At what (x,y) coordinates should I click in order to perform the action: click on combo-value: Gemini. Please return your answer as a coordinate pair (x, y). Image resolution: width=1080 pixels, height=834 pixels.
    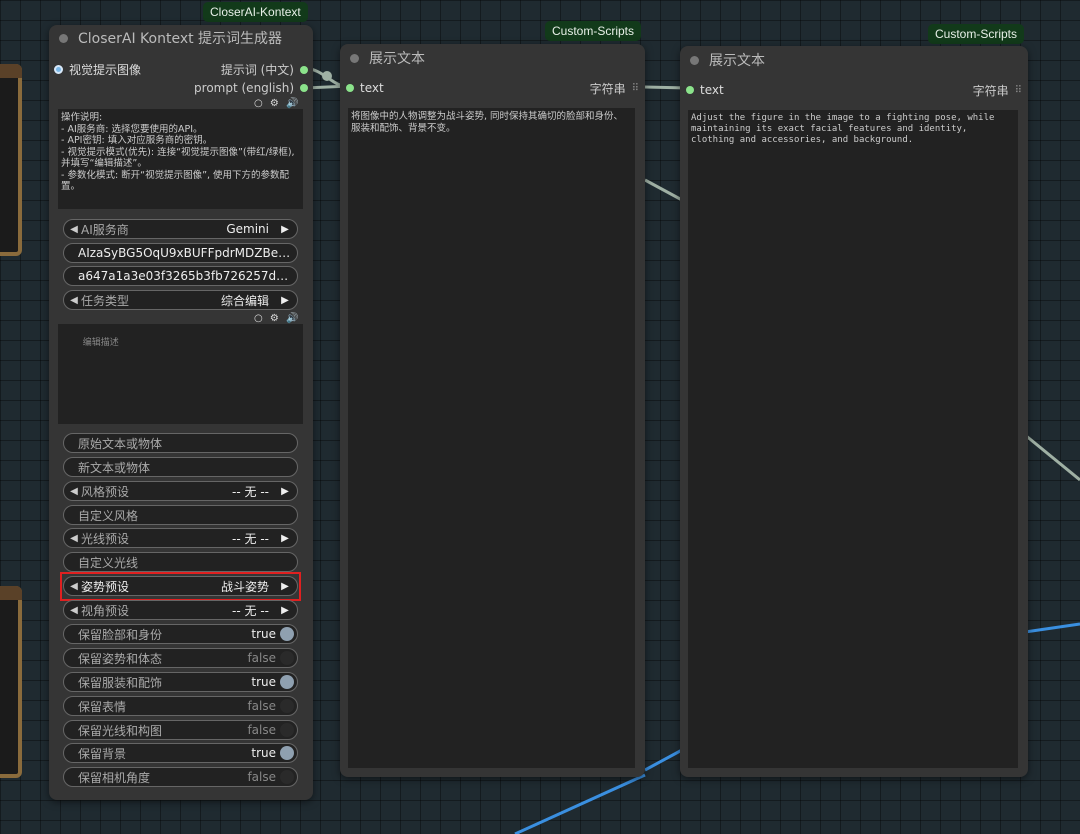
    Looking at the image, I should click on (247, 229).